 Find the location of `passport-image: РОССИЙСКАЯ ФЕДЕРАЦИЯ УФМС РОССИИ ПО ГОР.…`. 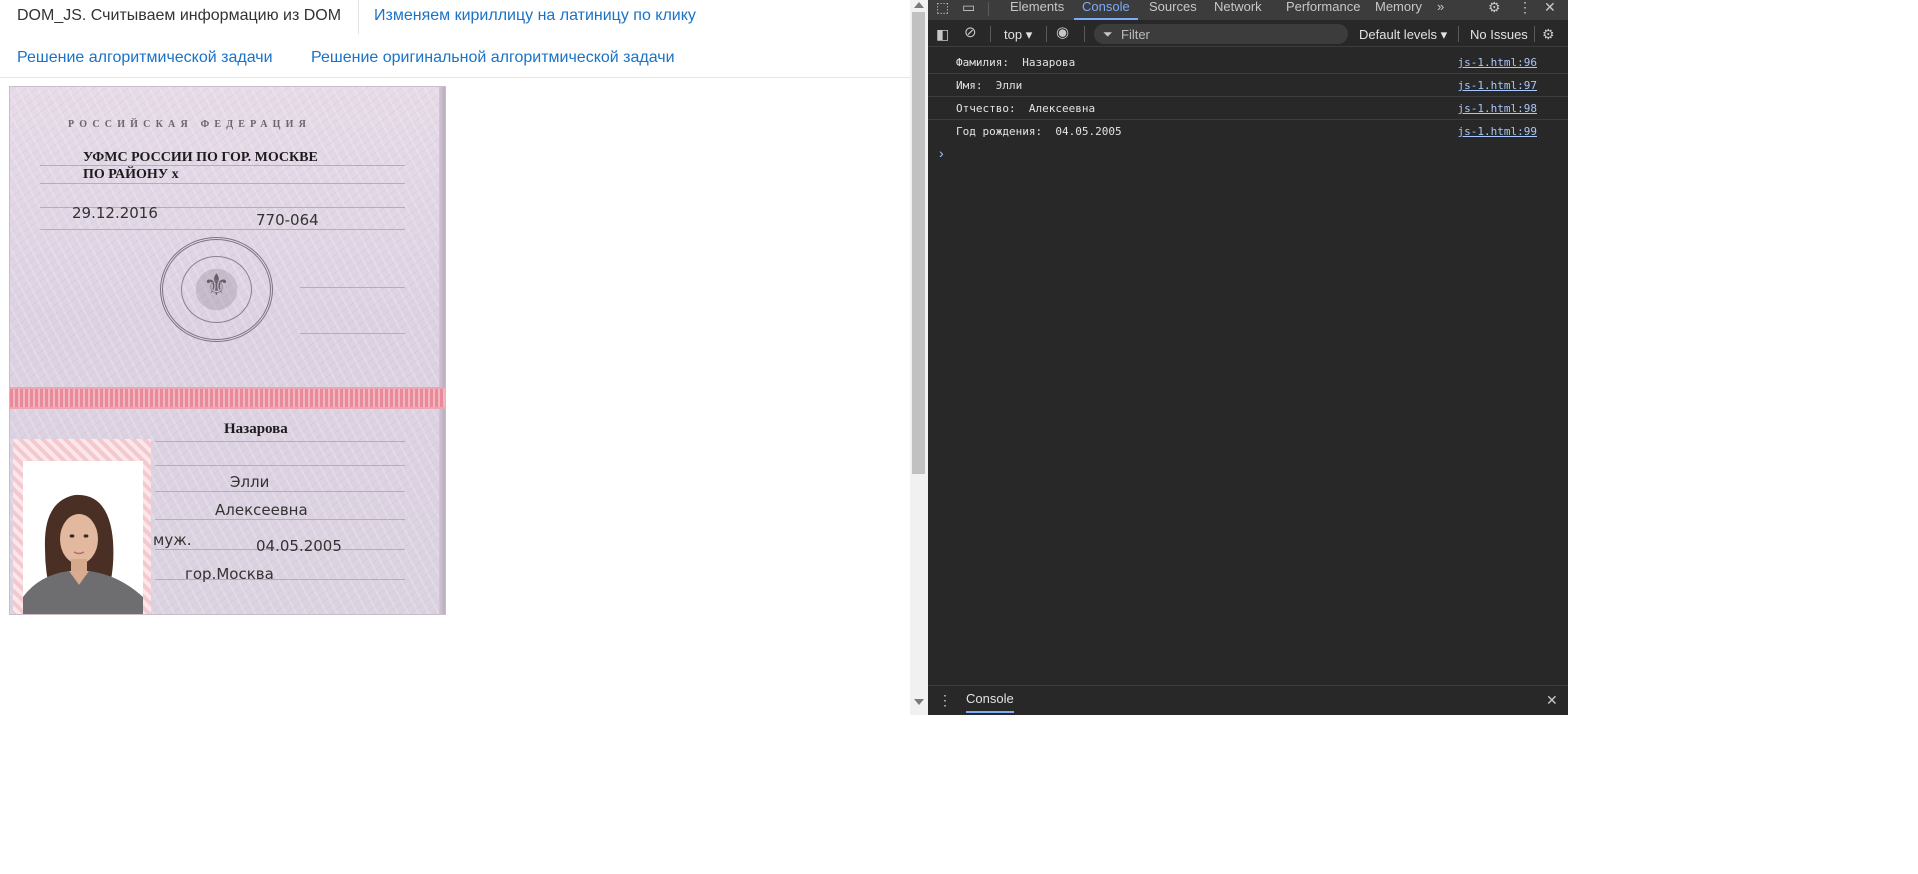

passport-image: РОССИЙСКАЯ ФЕДЕРАЦИЯ УФМС РОССИИ ПО ГОР.… is located at coordinates (227, 350).